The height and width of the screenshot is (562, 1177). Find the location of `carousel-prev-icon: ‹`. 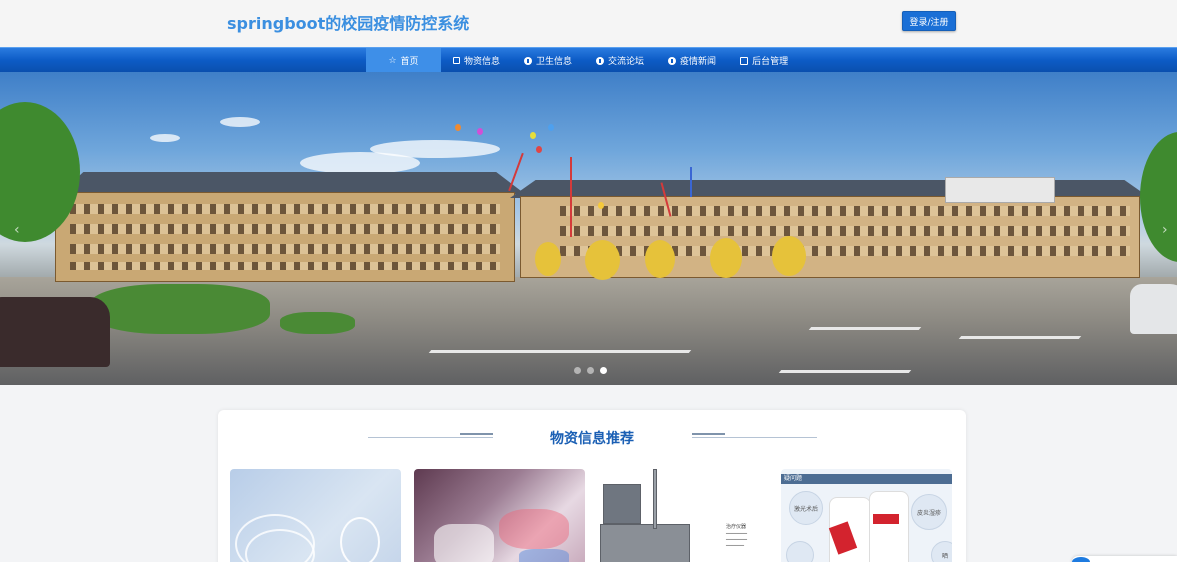

carousel-prev-icon: ‹ is located at coordinates (17, 230).